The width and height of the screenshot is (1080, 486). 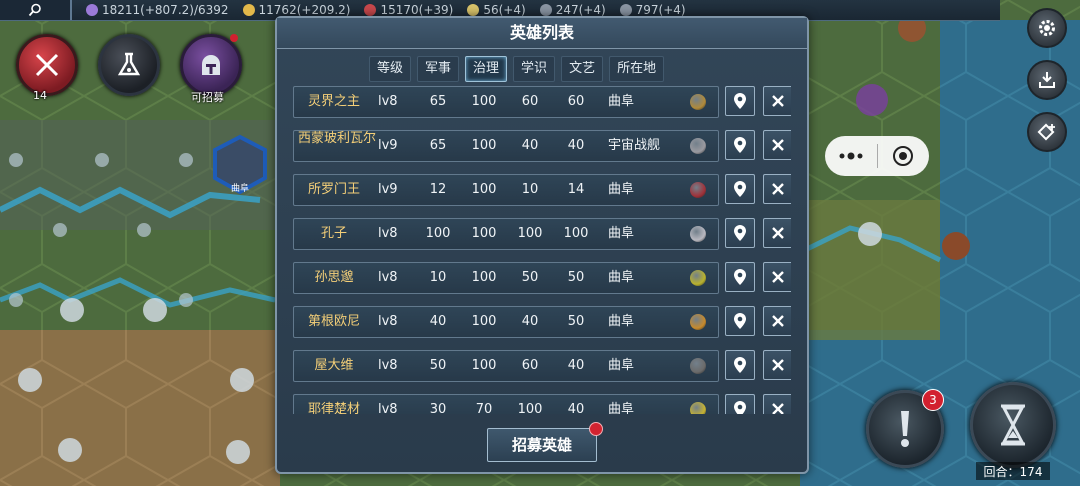 What do you see at coordinates (506, 366) in the screenshot?
I see `hero-row-info: 屋大维 lv8 50 100 60 40 曲阜` at bounding box center [506, 366].